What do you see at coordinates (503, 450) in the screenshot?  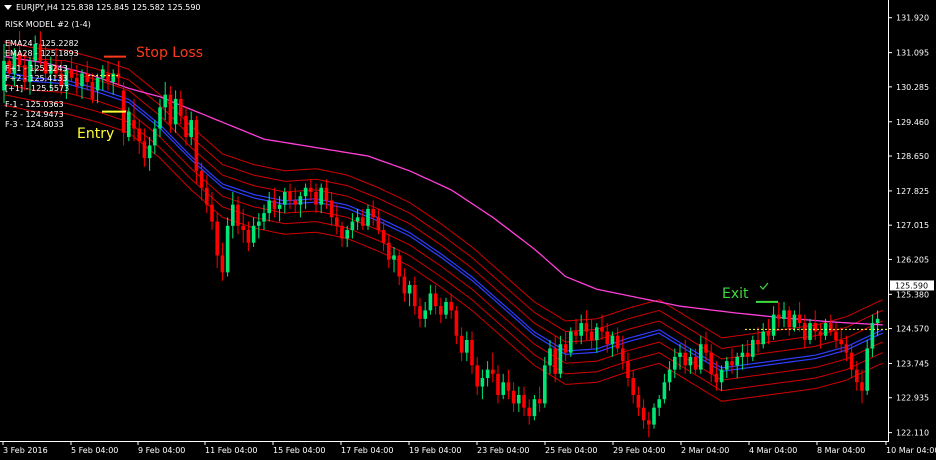 I see `x-tick-label: 23 Feb 04:00` at bounding box center [503, 450].